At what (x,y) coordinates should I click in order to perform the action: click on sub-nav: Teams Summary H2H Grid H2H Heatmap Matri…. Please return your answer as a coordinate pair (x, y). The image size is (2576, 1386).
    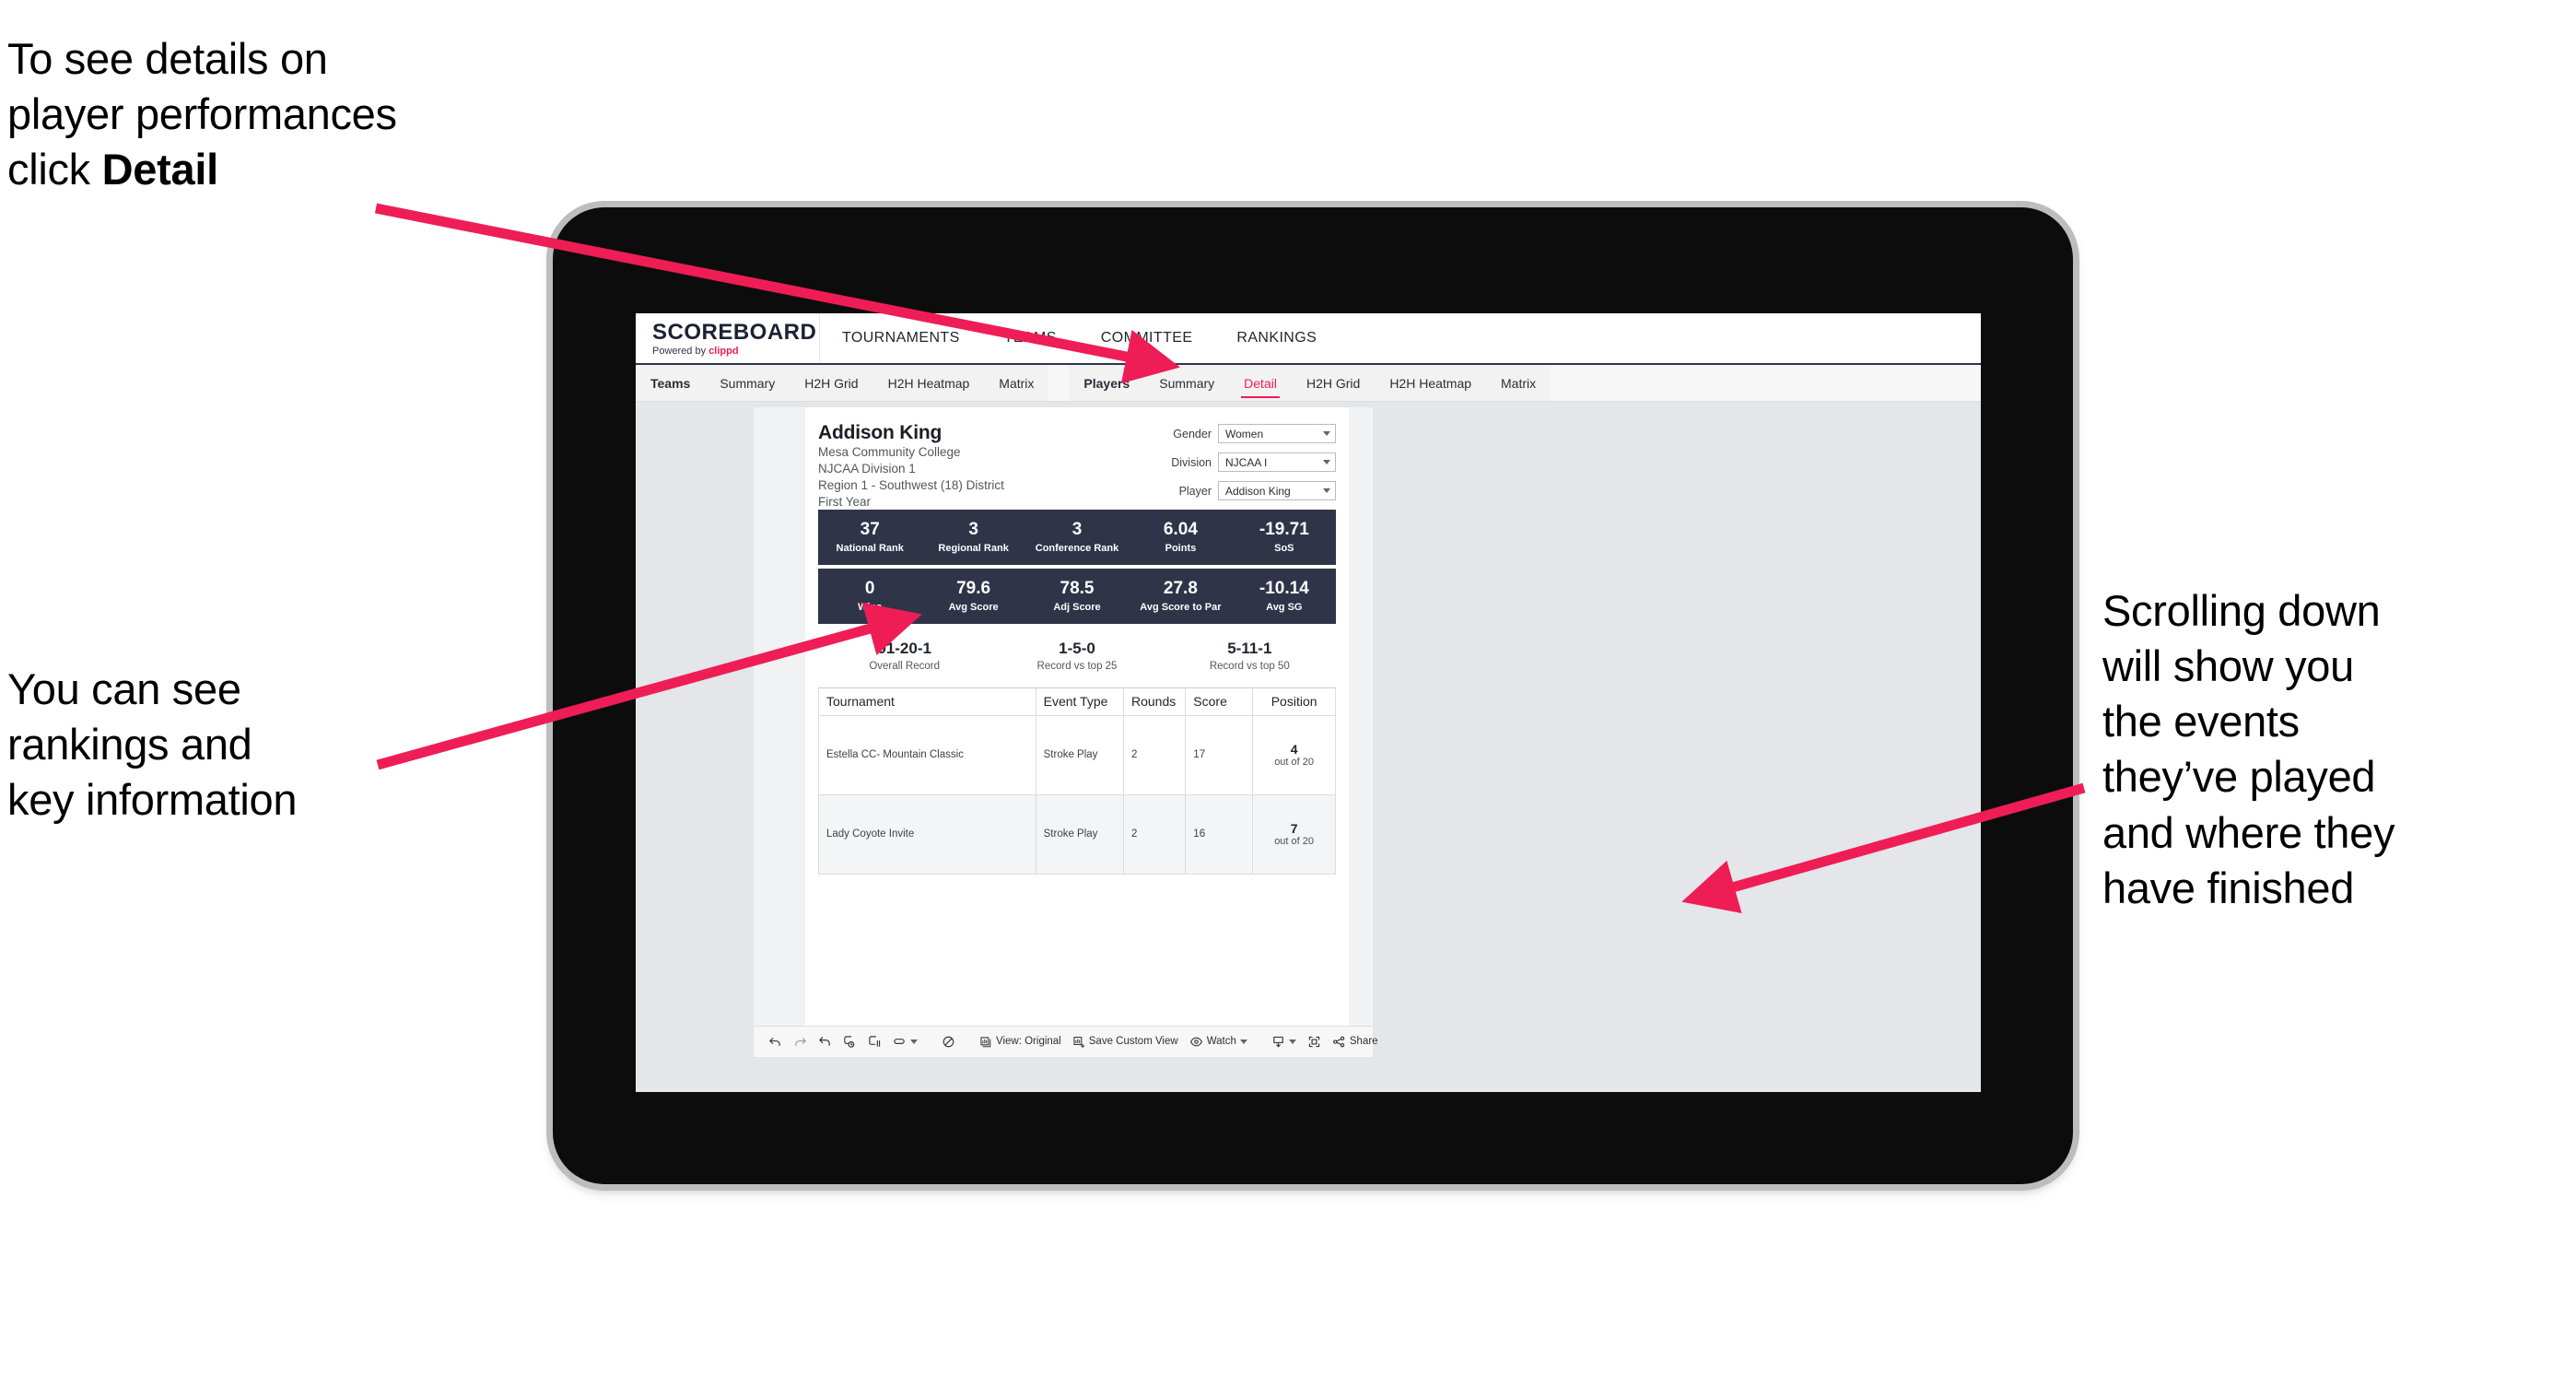
    Looking at the image, I should click on (1308, 383).